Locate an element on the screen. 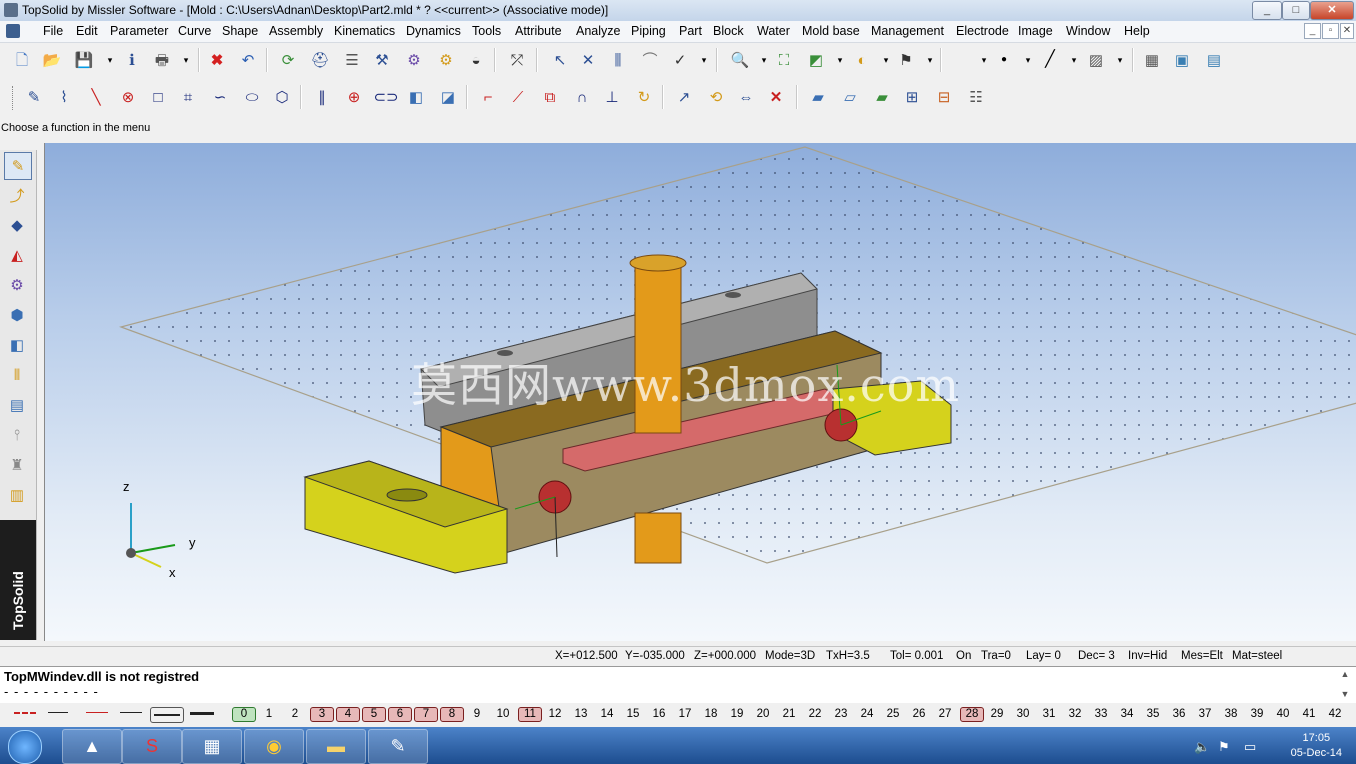  menu-analyze: Analyze is located at coordinates (598, 31).